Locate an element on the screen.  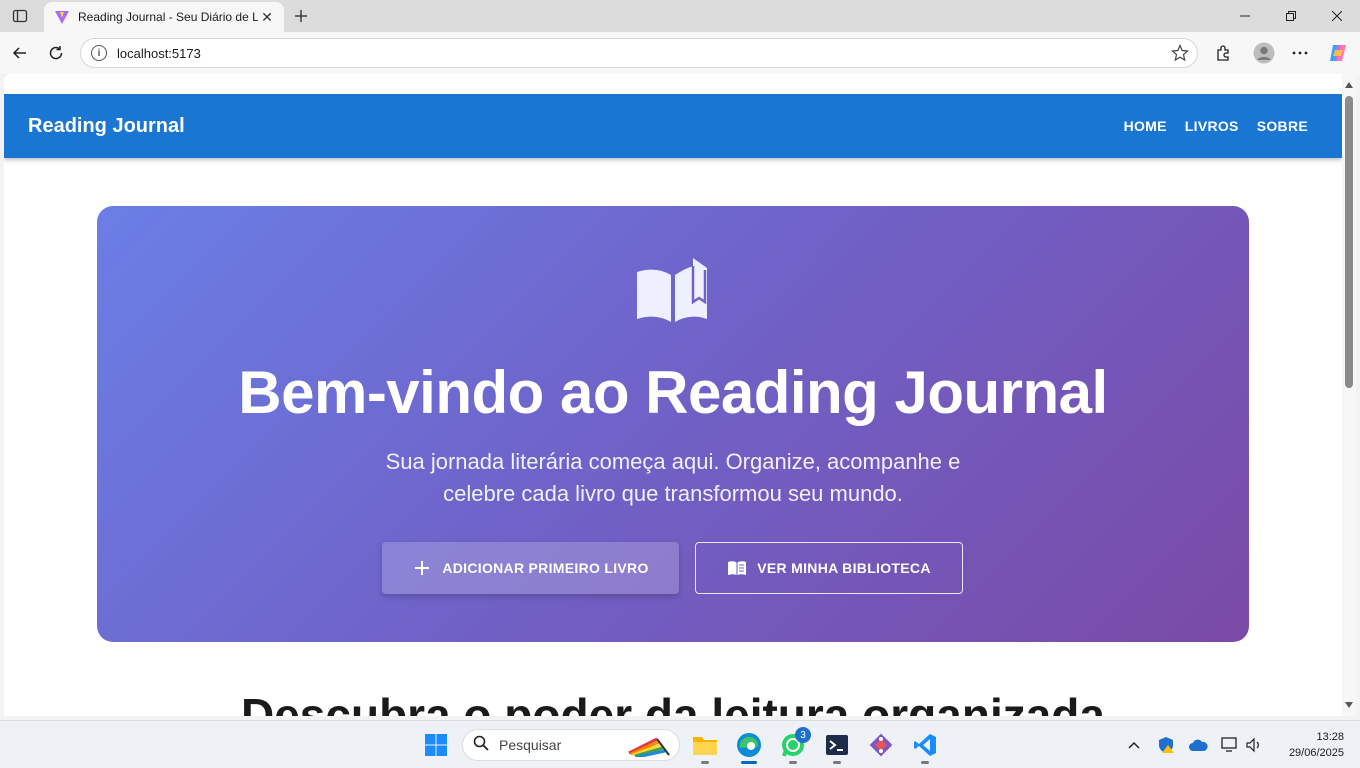
system-clock: 13:28 29/06/2025 is located at coordinates (1308, 745).